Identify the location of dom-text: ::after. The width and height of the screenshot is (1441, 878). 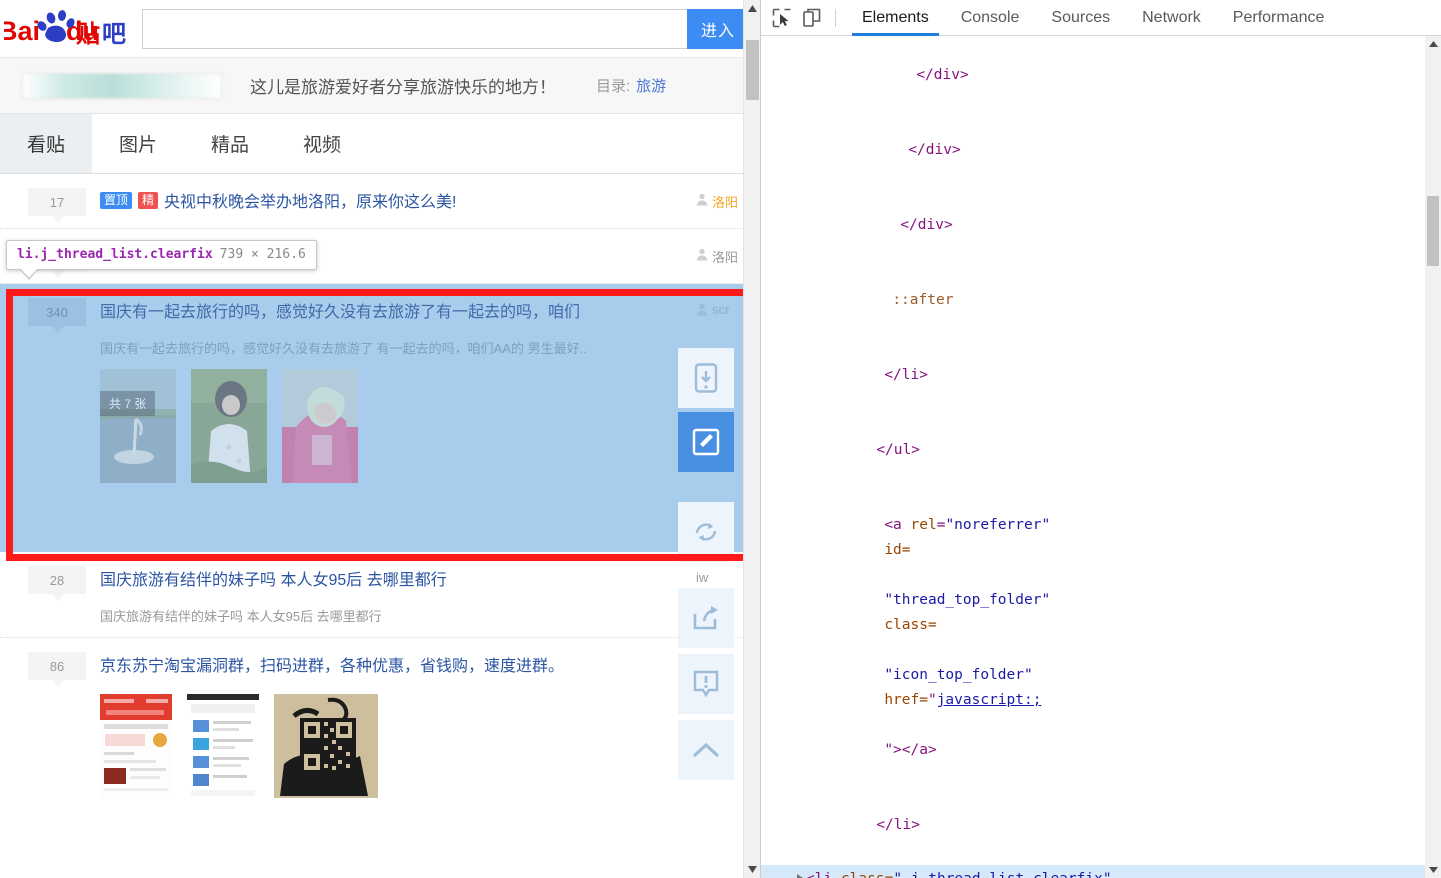
(923, 300).